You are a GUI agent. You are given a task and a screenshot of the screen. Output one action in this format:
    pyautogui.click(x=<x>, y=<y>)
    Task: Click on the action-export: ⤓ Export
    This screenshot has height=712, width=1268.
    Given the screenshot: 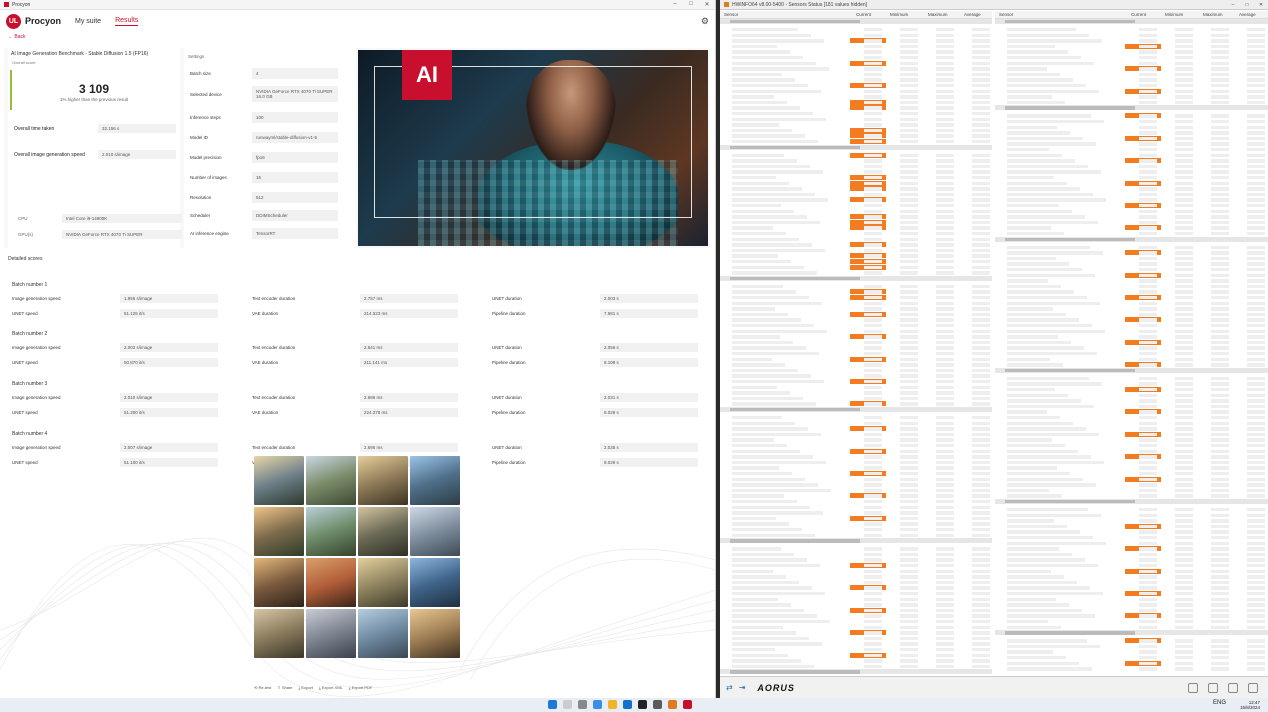 What is the action you would take?
    pyautogui.click(x=306, y=687)
    